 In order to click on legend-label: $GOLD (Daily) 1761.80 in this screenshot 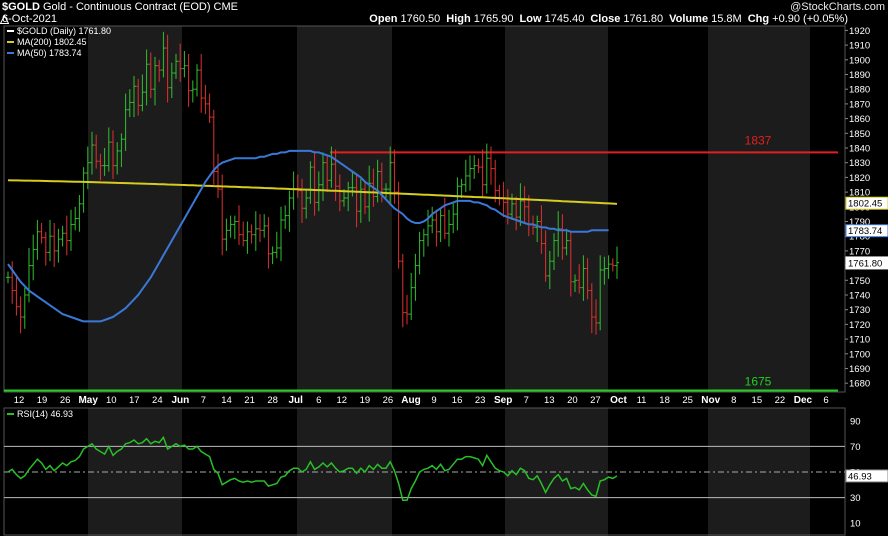, I will do `click(64, 31)`.